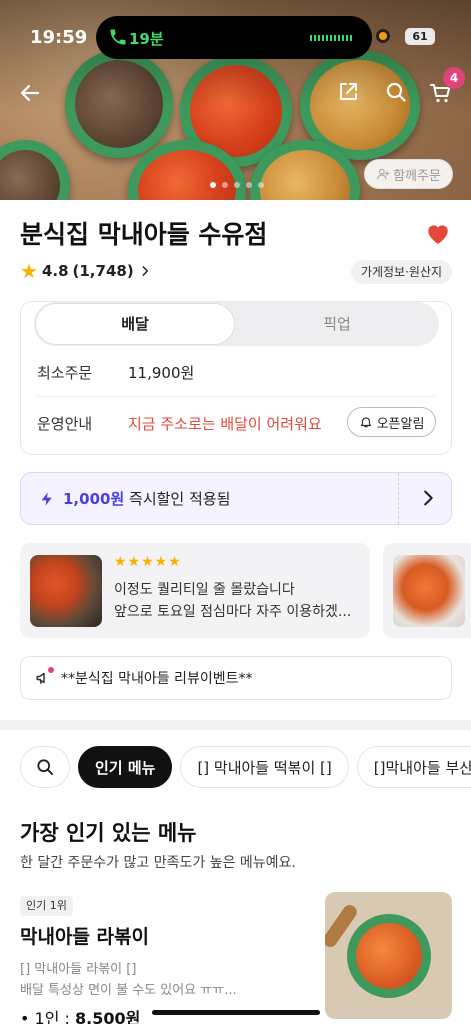 The image size is (471, 1024). I want to click on review-count: (1,748), so click(103, 271).